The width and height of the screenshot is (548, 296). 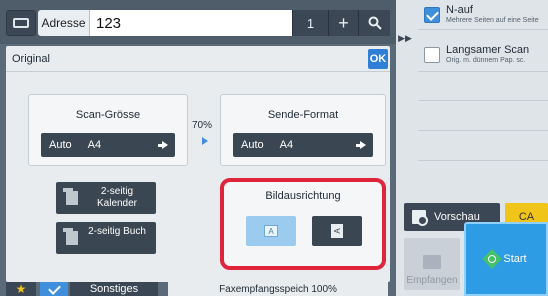 What do you see at coordinates (286, 145) in the screenshot?
I see `send-size-value: A4` at bounding box center [286, 145].